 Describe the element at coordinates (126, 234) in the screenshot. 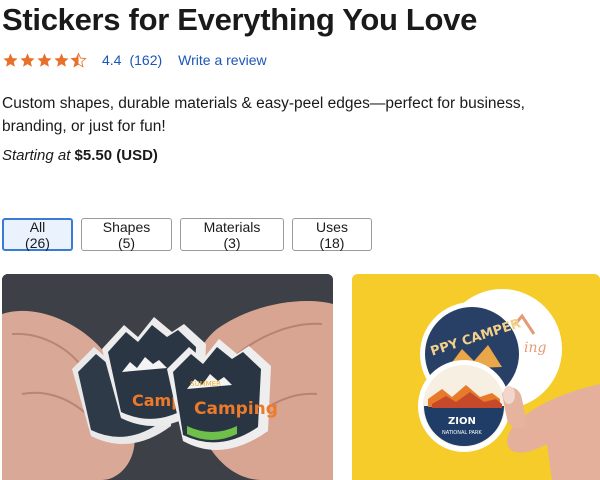

I see `filter-shapes-button: Shapes (5)` at that location.